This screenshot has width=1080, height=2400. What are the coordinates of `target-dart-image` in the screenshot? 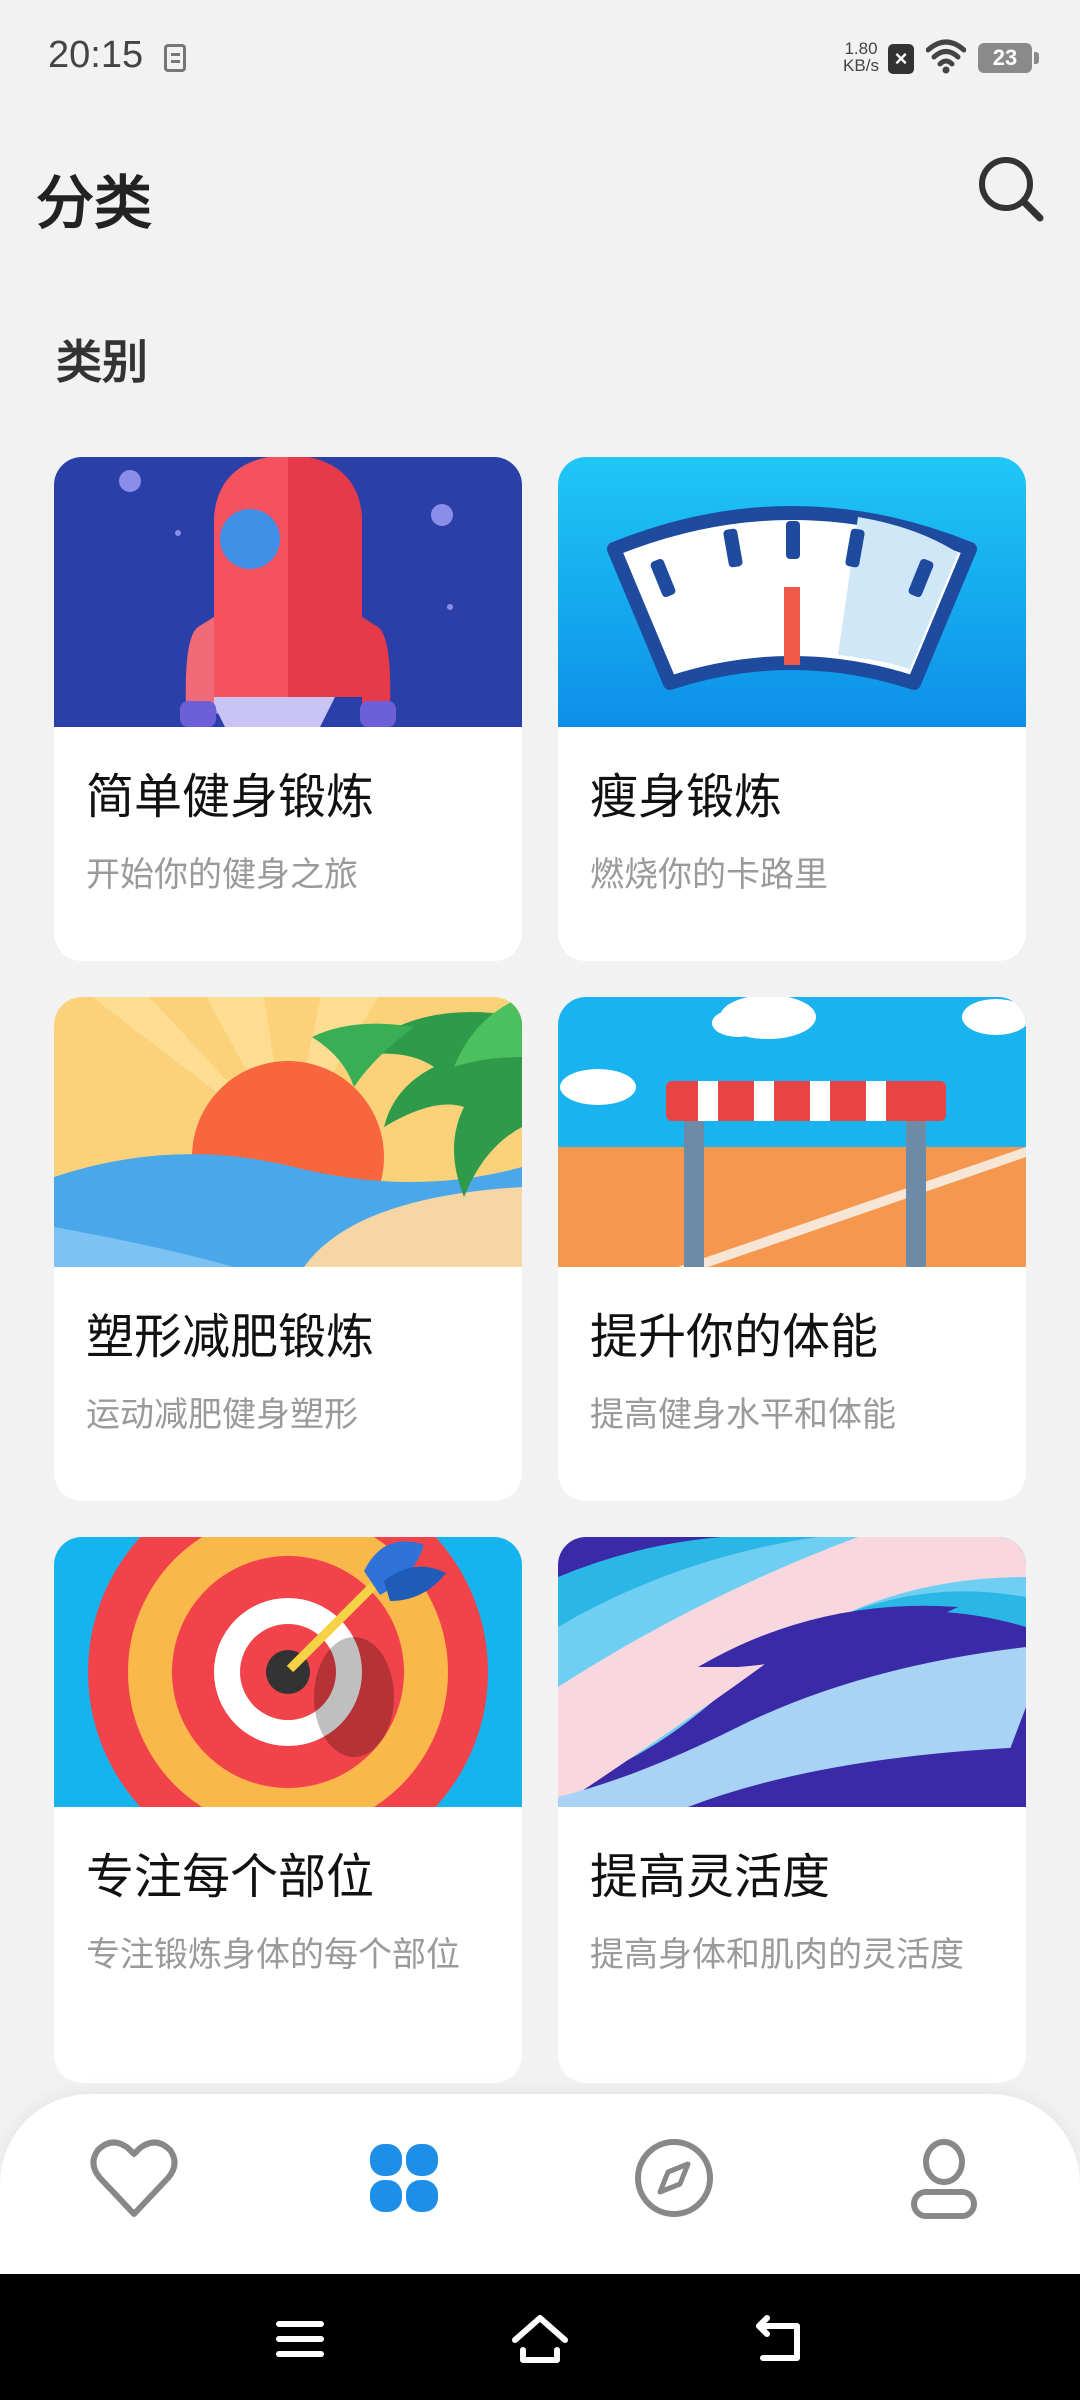 It's located at (288, 1672).